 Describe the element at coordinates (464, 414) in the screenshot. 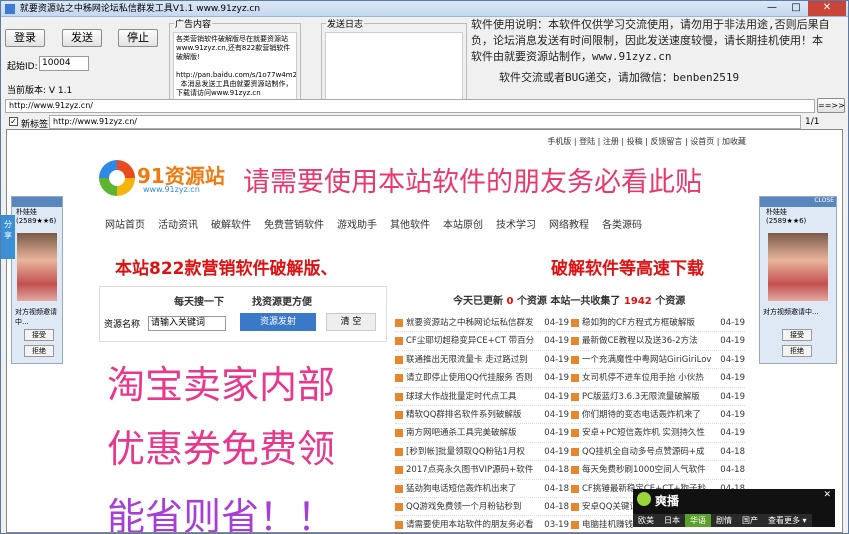

I see `list-item-title: 精软QQ群排名软件系列破解版` at that location.